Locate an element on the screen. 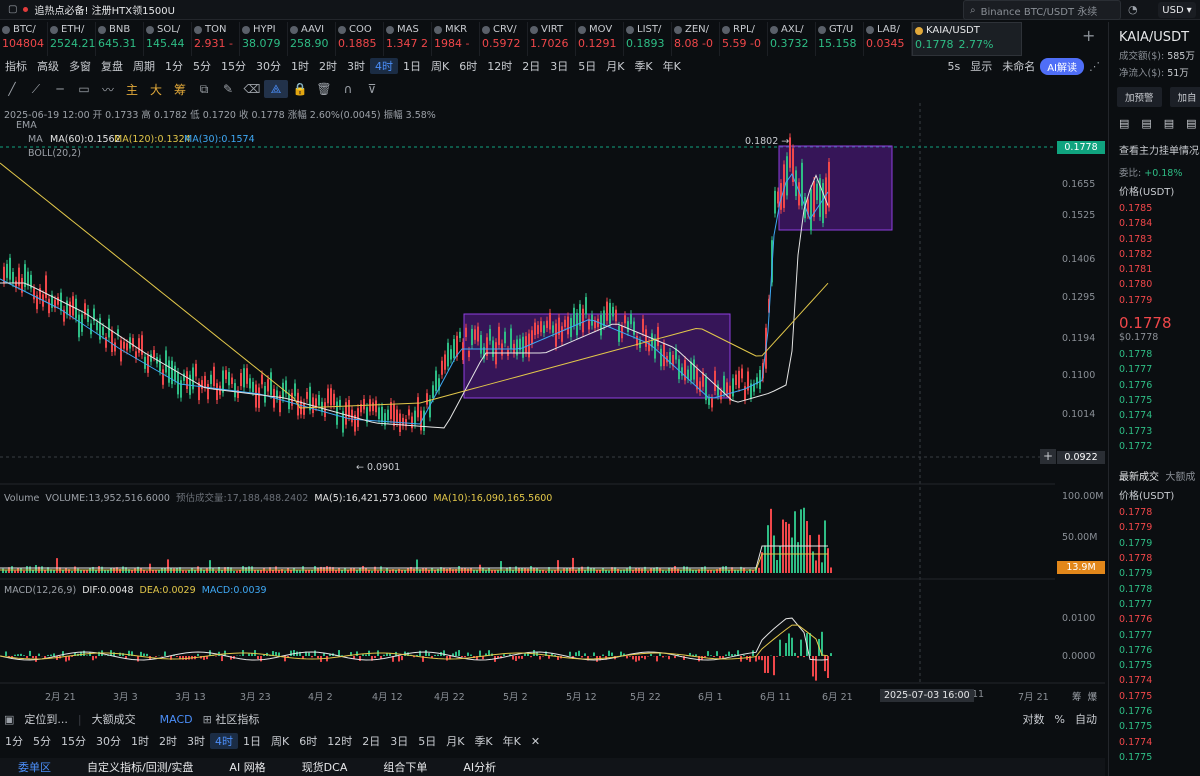 This screenshot has height=776, width=1200. ticker-item: TON 2.931 - is located at coordinates (216, 39).